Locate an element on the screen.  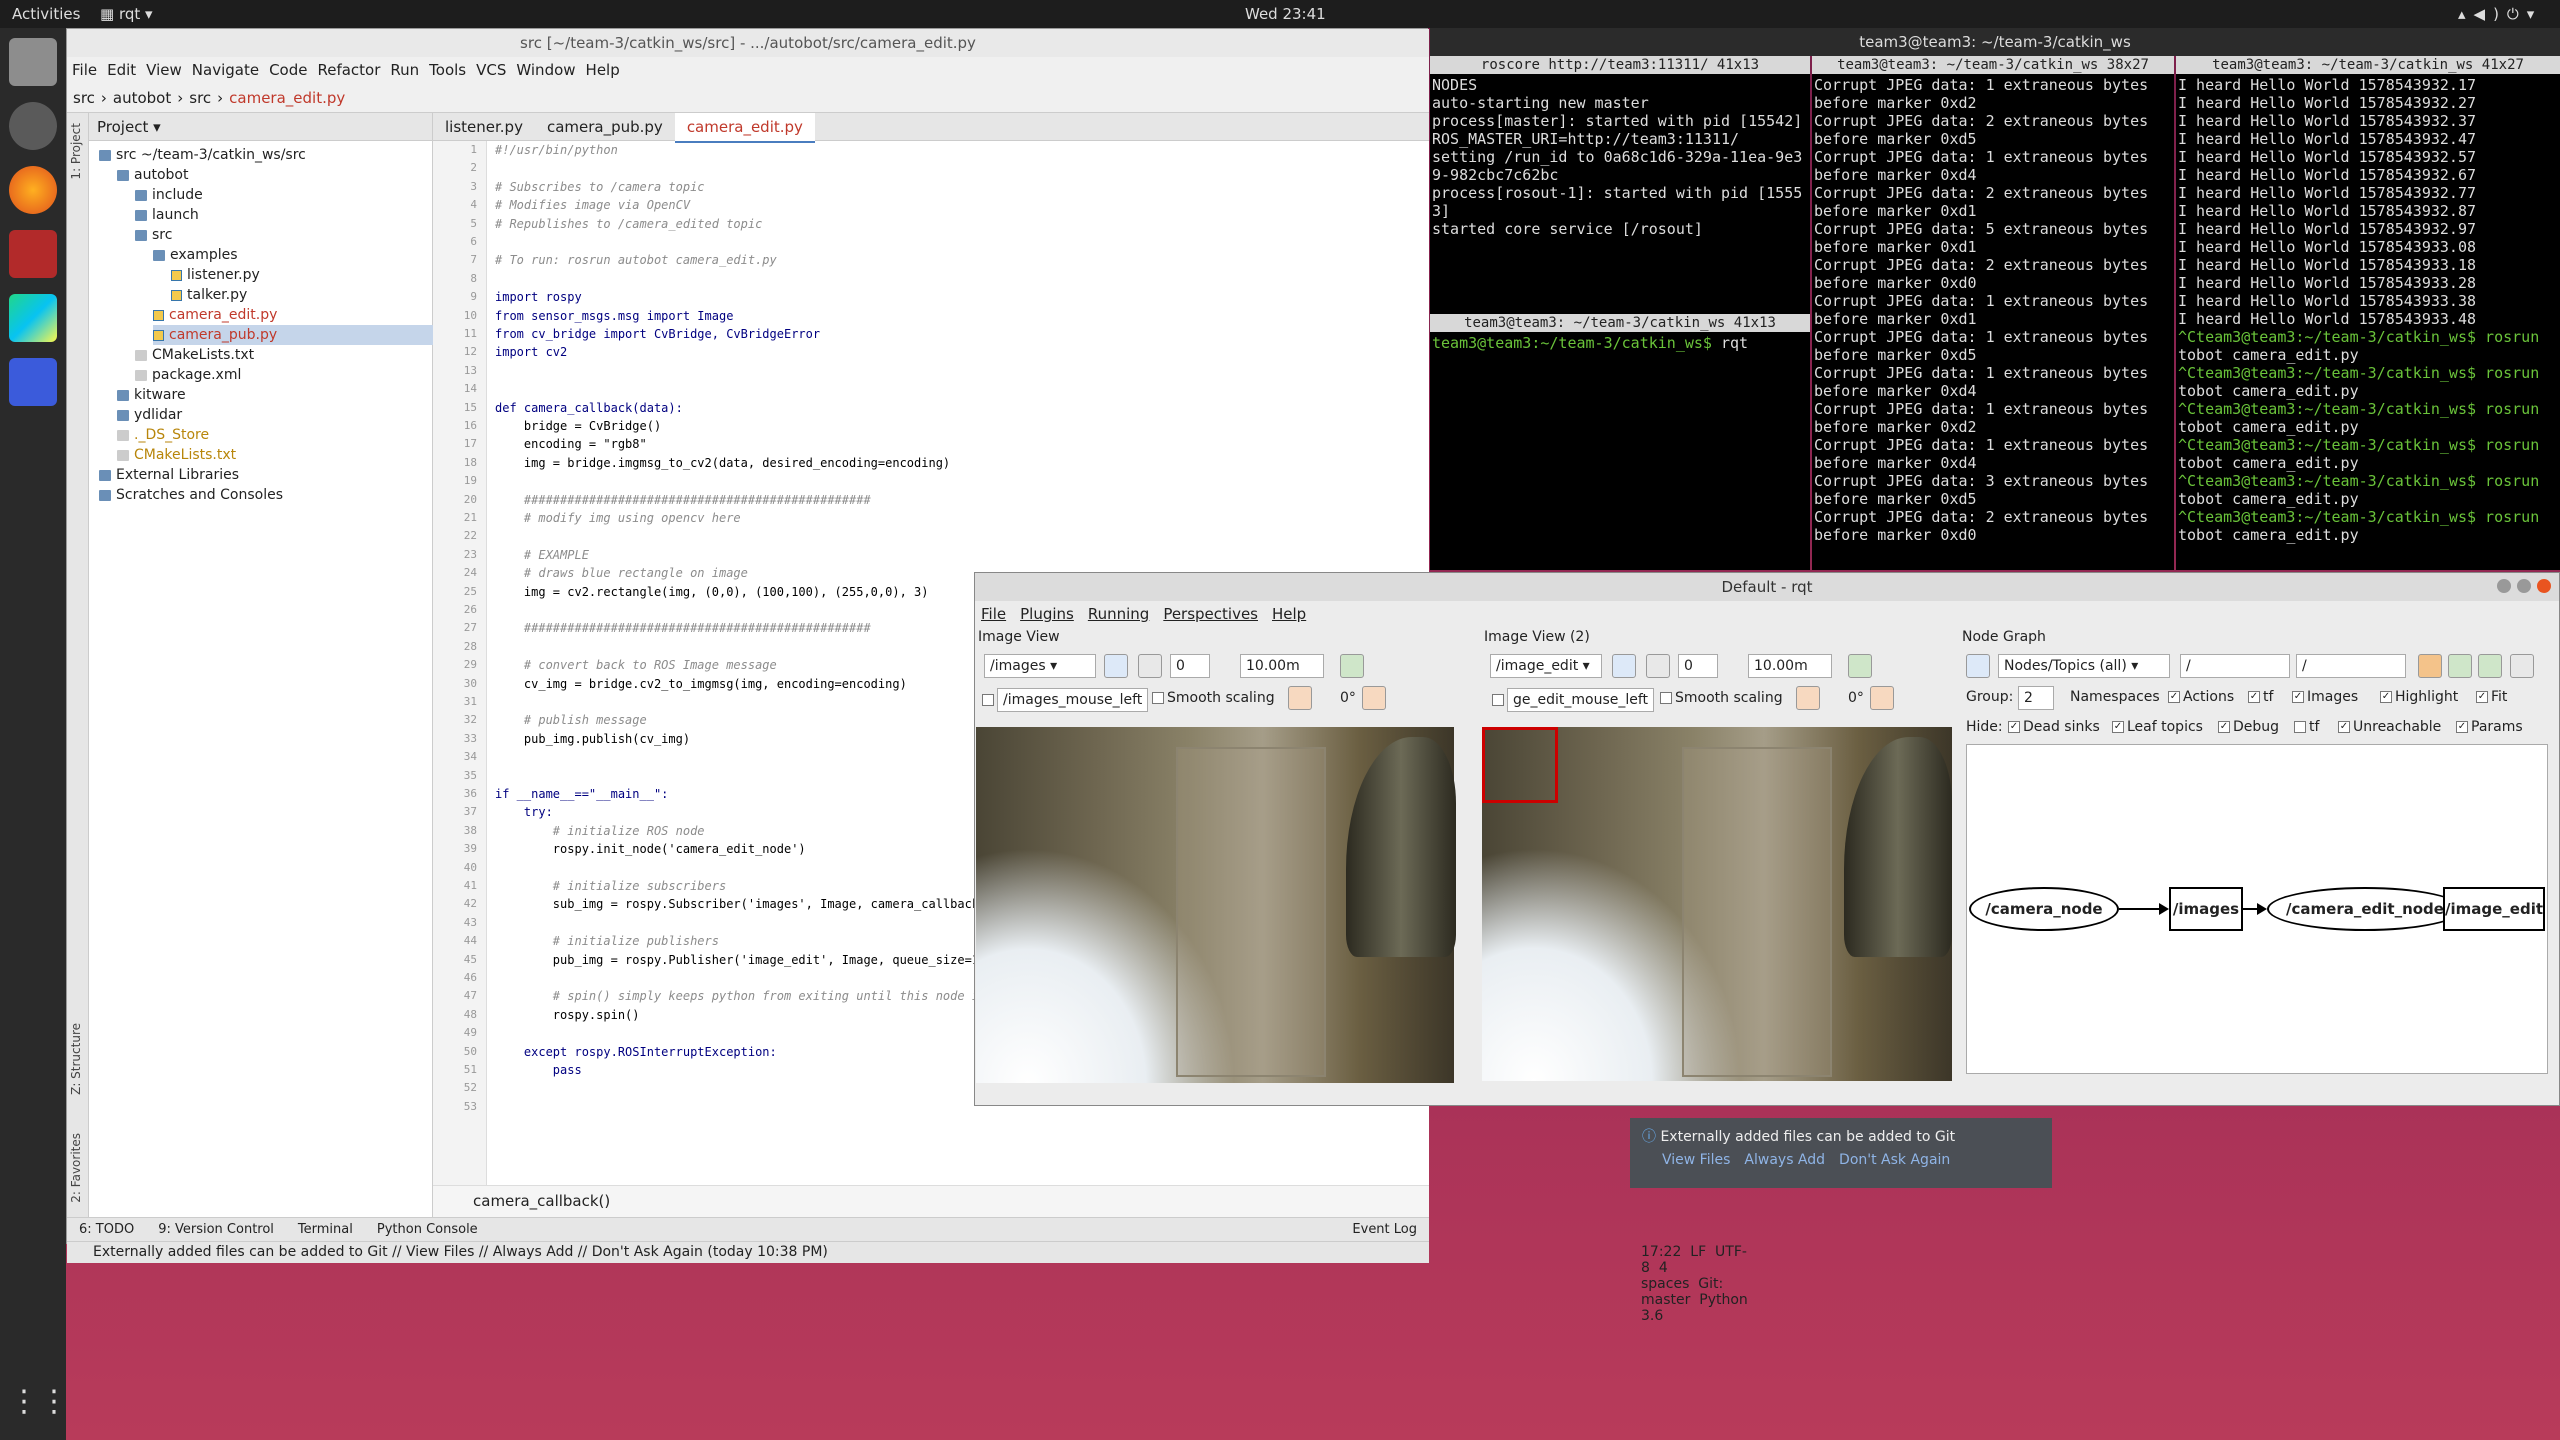
actions-checkbox: ✓ is located at coordinates (2174, 697).